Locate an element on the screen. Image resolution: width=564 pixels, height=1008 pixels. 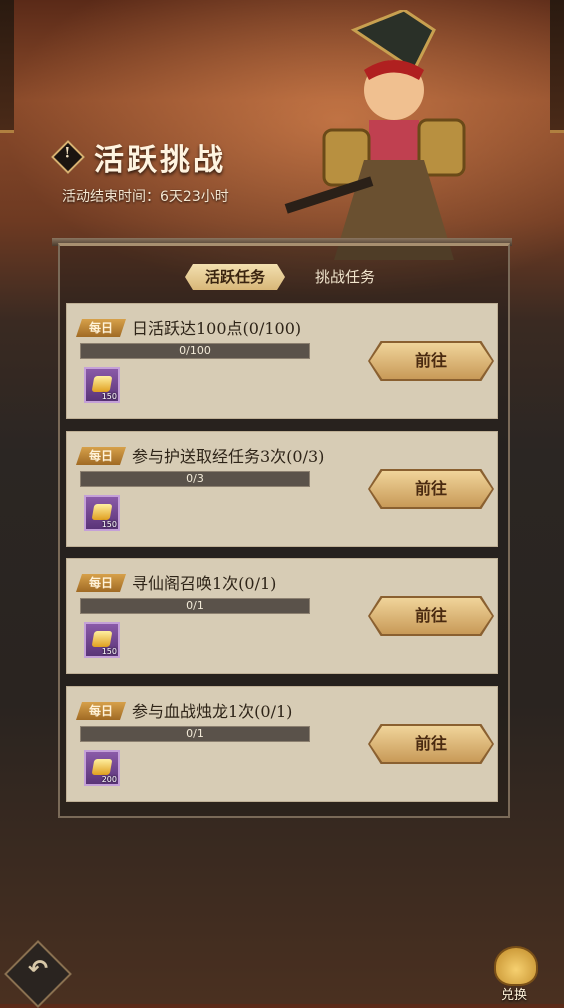
back-arrow-icon: ↶ is located at coordinates (38, 968).